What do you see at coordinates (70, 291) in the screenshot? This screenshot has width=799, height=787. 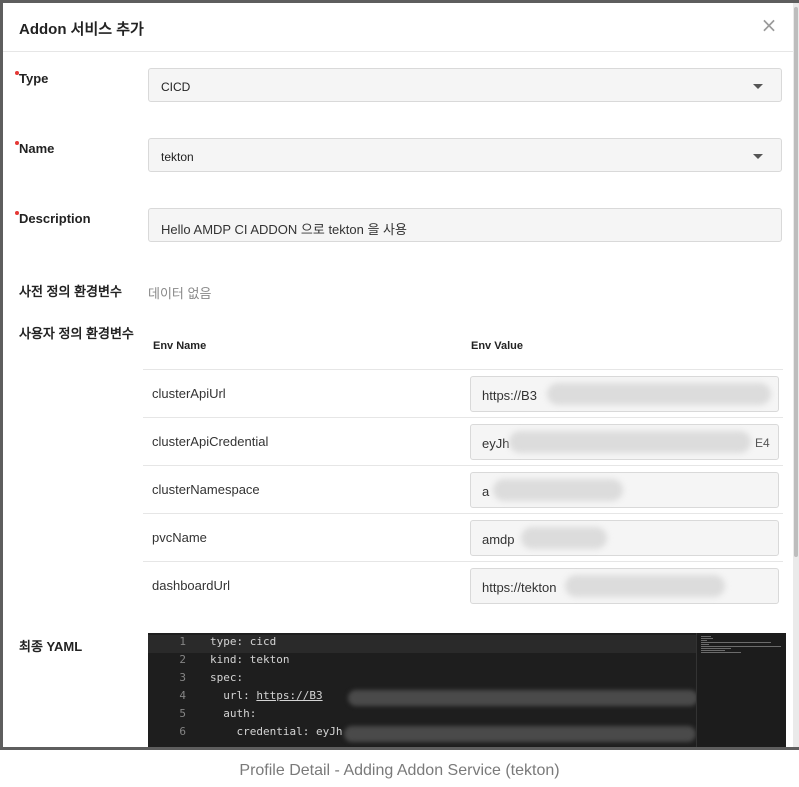 I see `predefined-env-label: 사전 정의 환경변수` at bounding box center [70, 291].